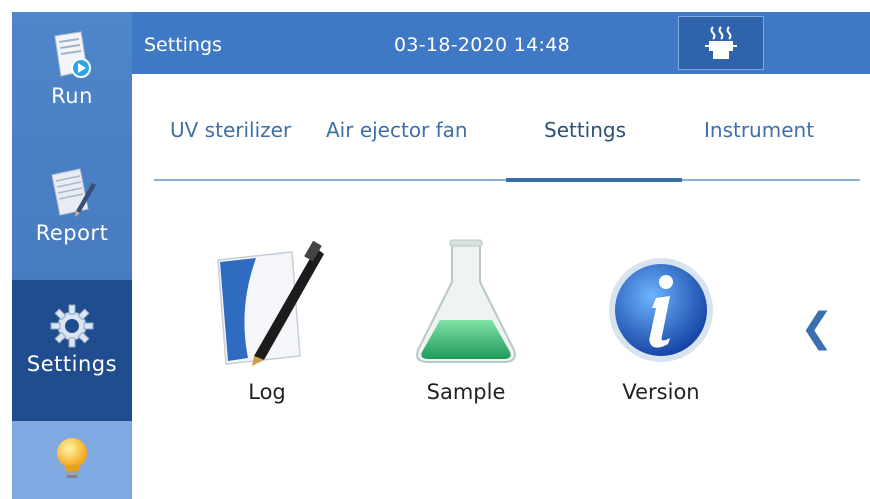 The image size is (870, 499). I want to click on sidebar-item-run: Run, so click(72, 74).